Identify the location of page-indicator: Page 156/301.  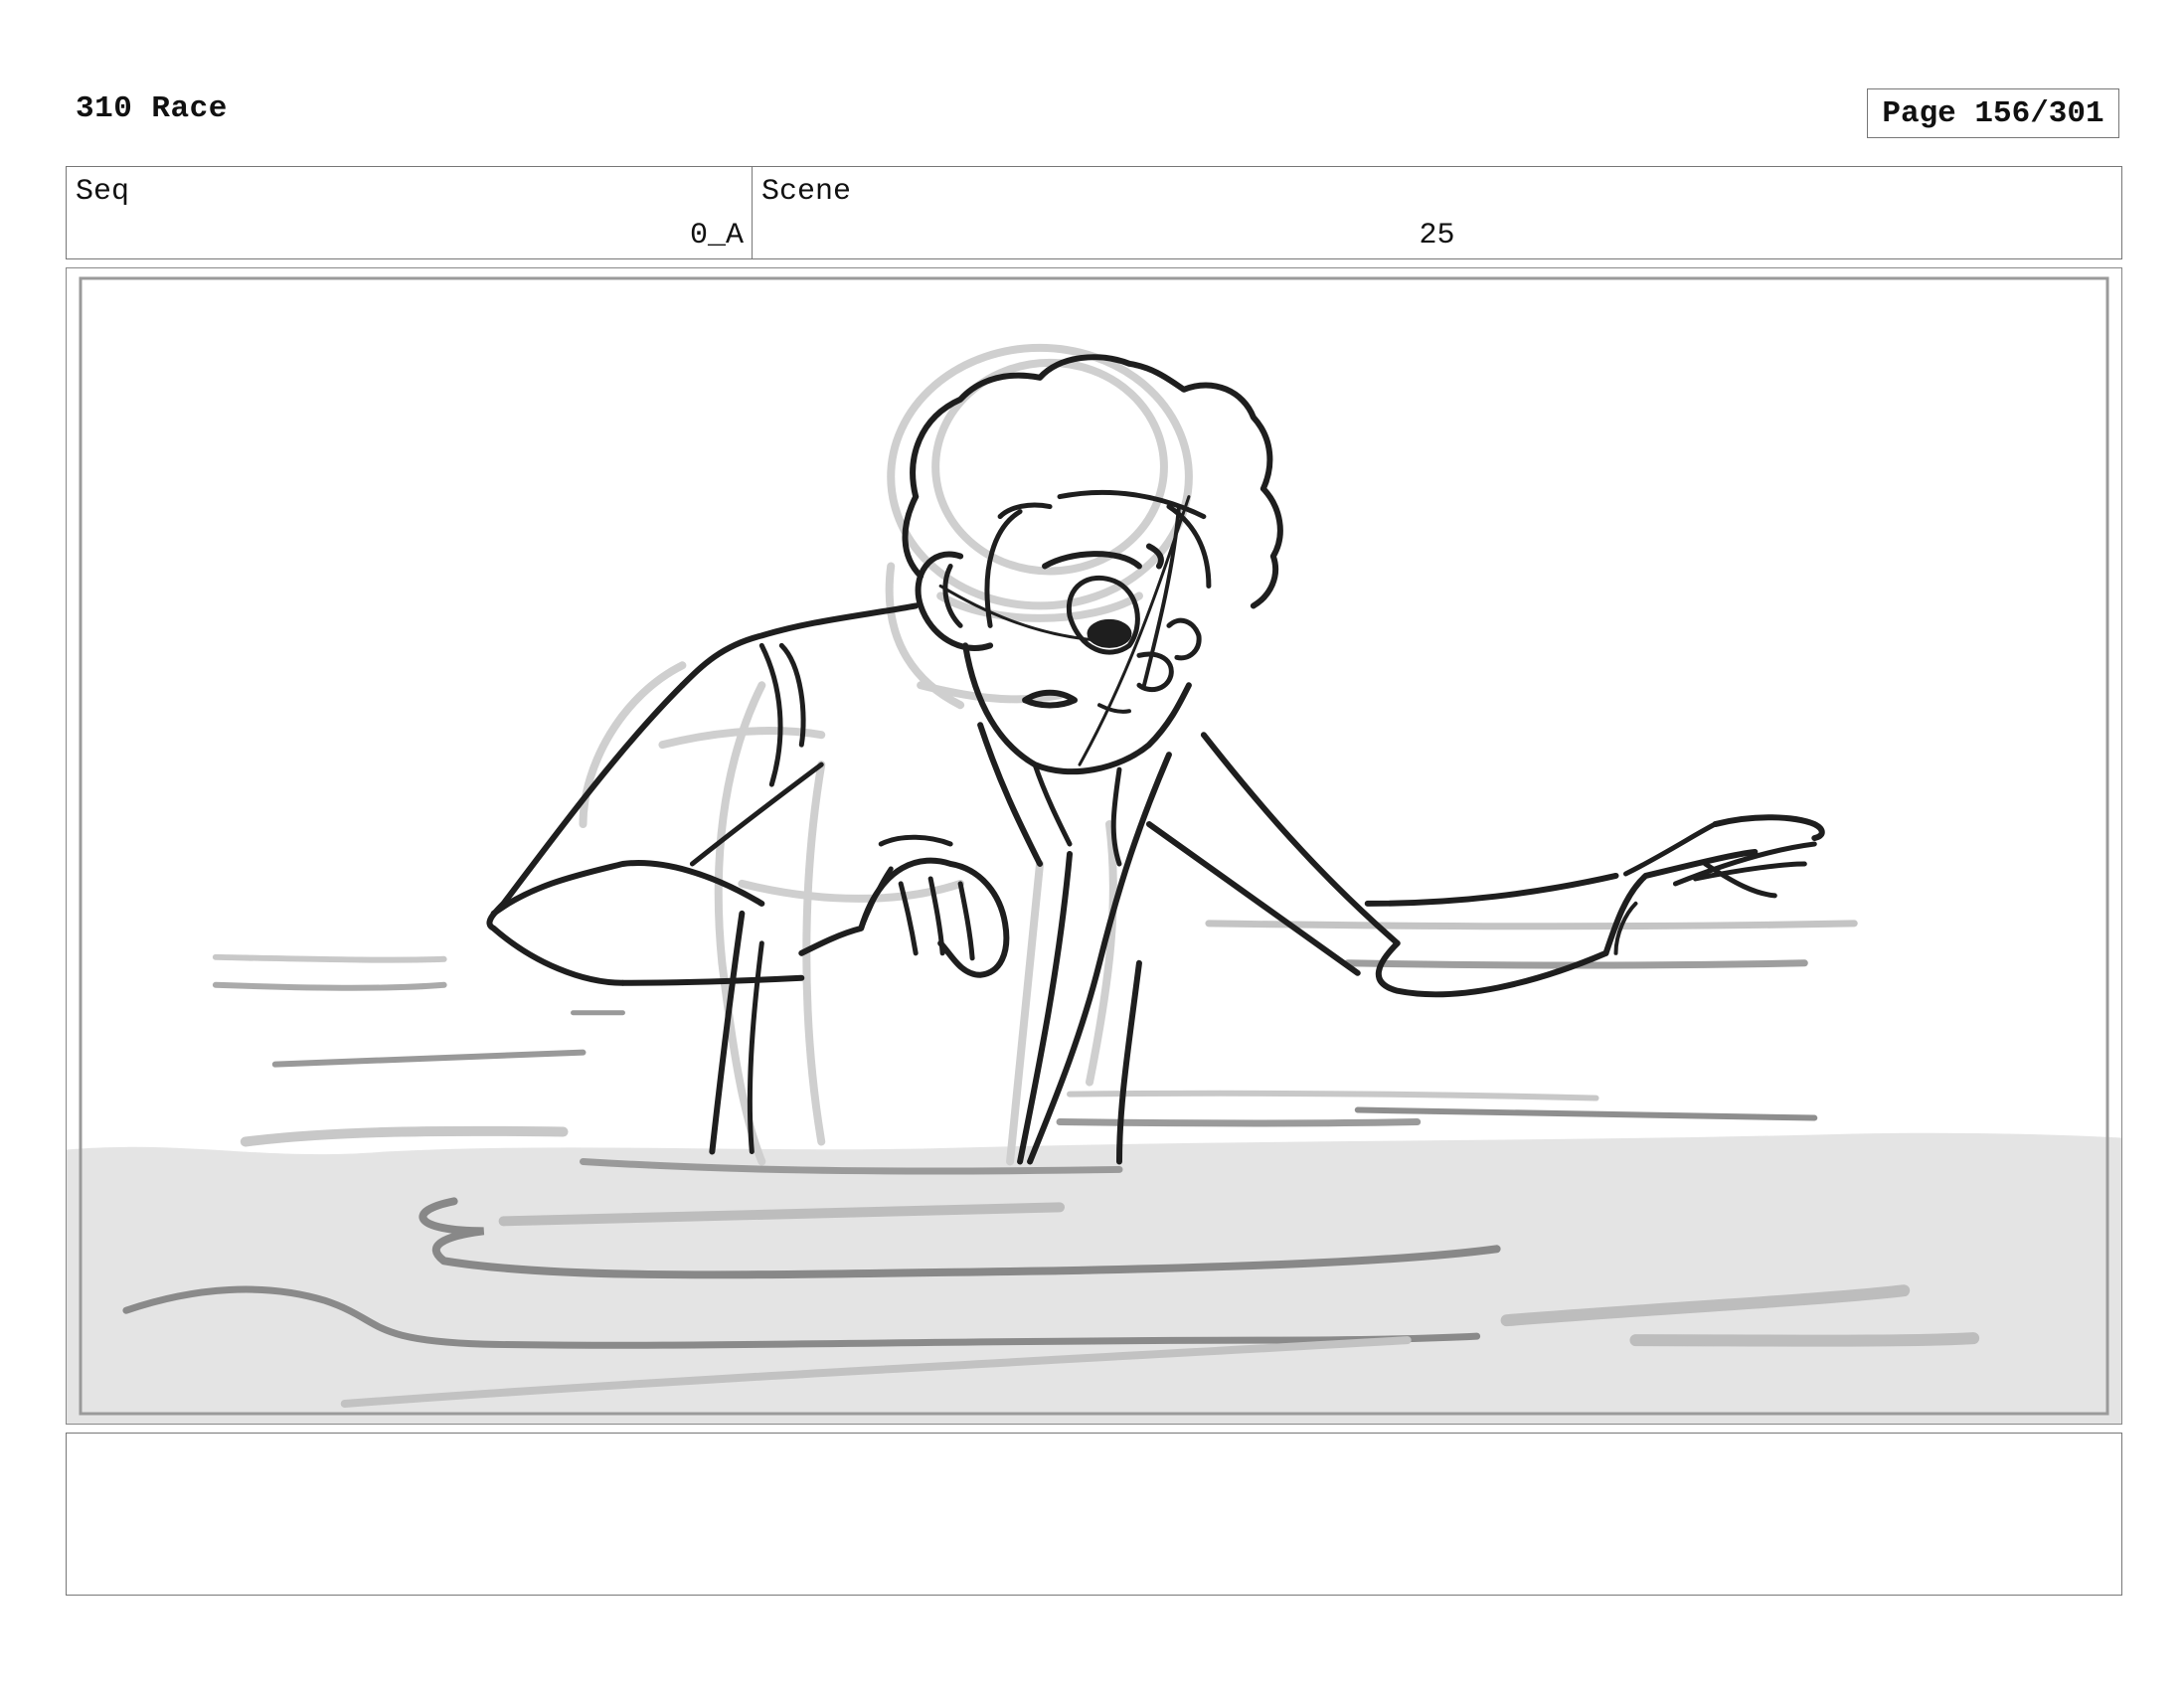
(1993, 113).